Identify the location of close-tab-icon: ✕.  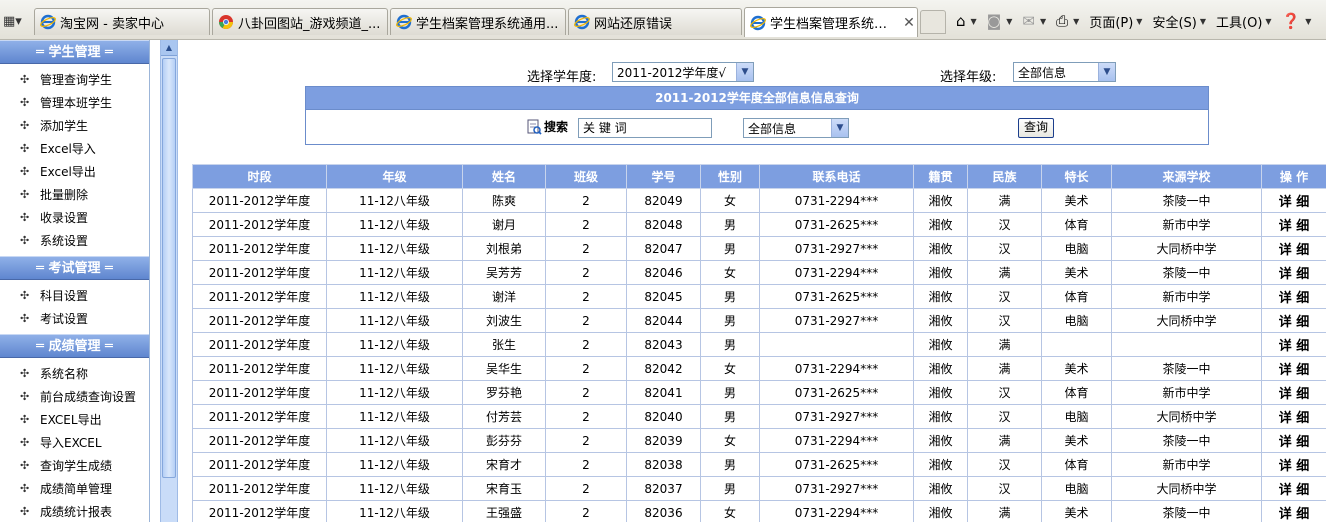
(909, 23).